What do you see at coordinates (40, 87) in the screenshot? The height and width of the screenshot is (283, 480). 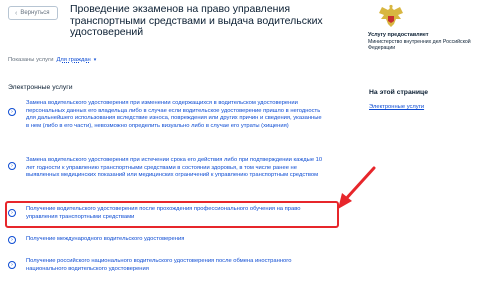 I see `section-title: Электронные услуги` at bounding box center [40, 87].